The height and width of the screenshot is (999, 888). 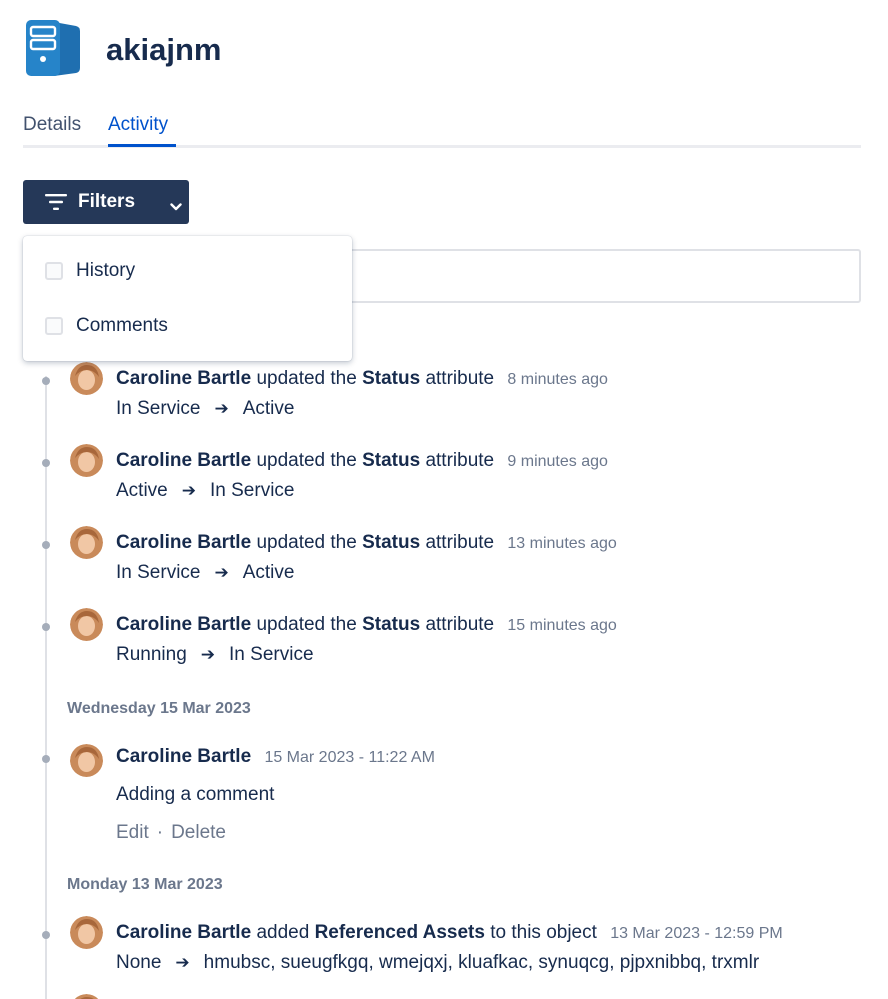 What do you see at coordinates (151, 654) in the screenshot?
I see `old-value: Running` at bounding box center [151, 654].